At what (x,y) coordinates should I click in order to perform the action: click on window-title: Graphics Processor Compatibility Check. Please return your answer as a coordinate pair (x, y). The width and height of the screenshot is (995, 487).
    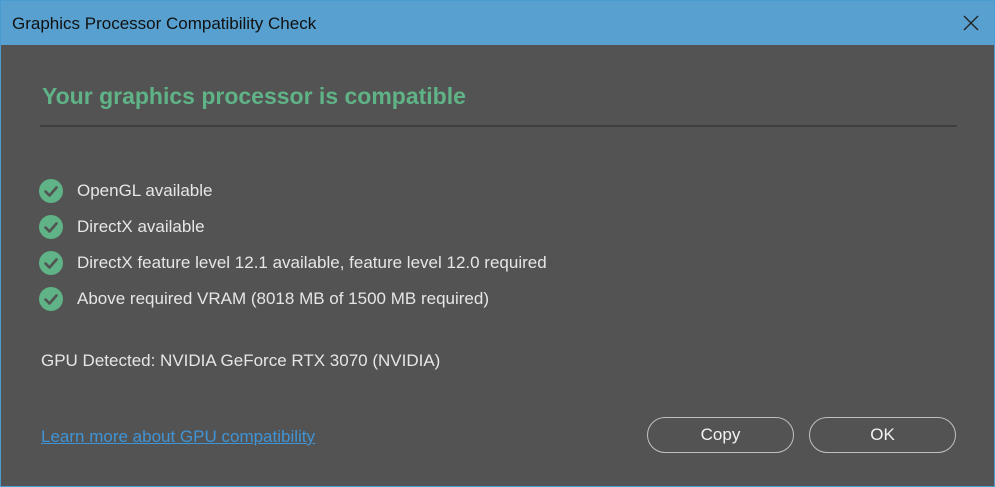
    Looking at the image, I should click on (164, 23).